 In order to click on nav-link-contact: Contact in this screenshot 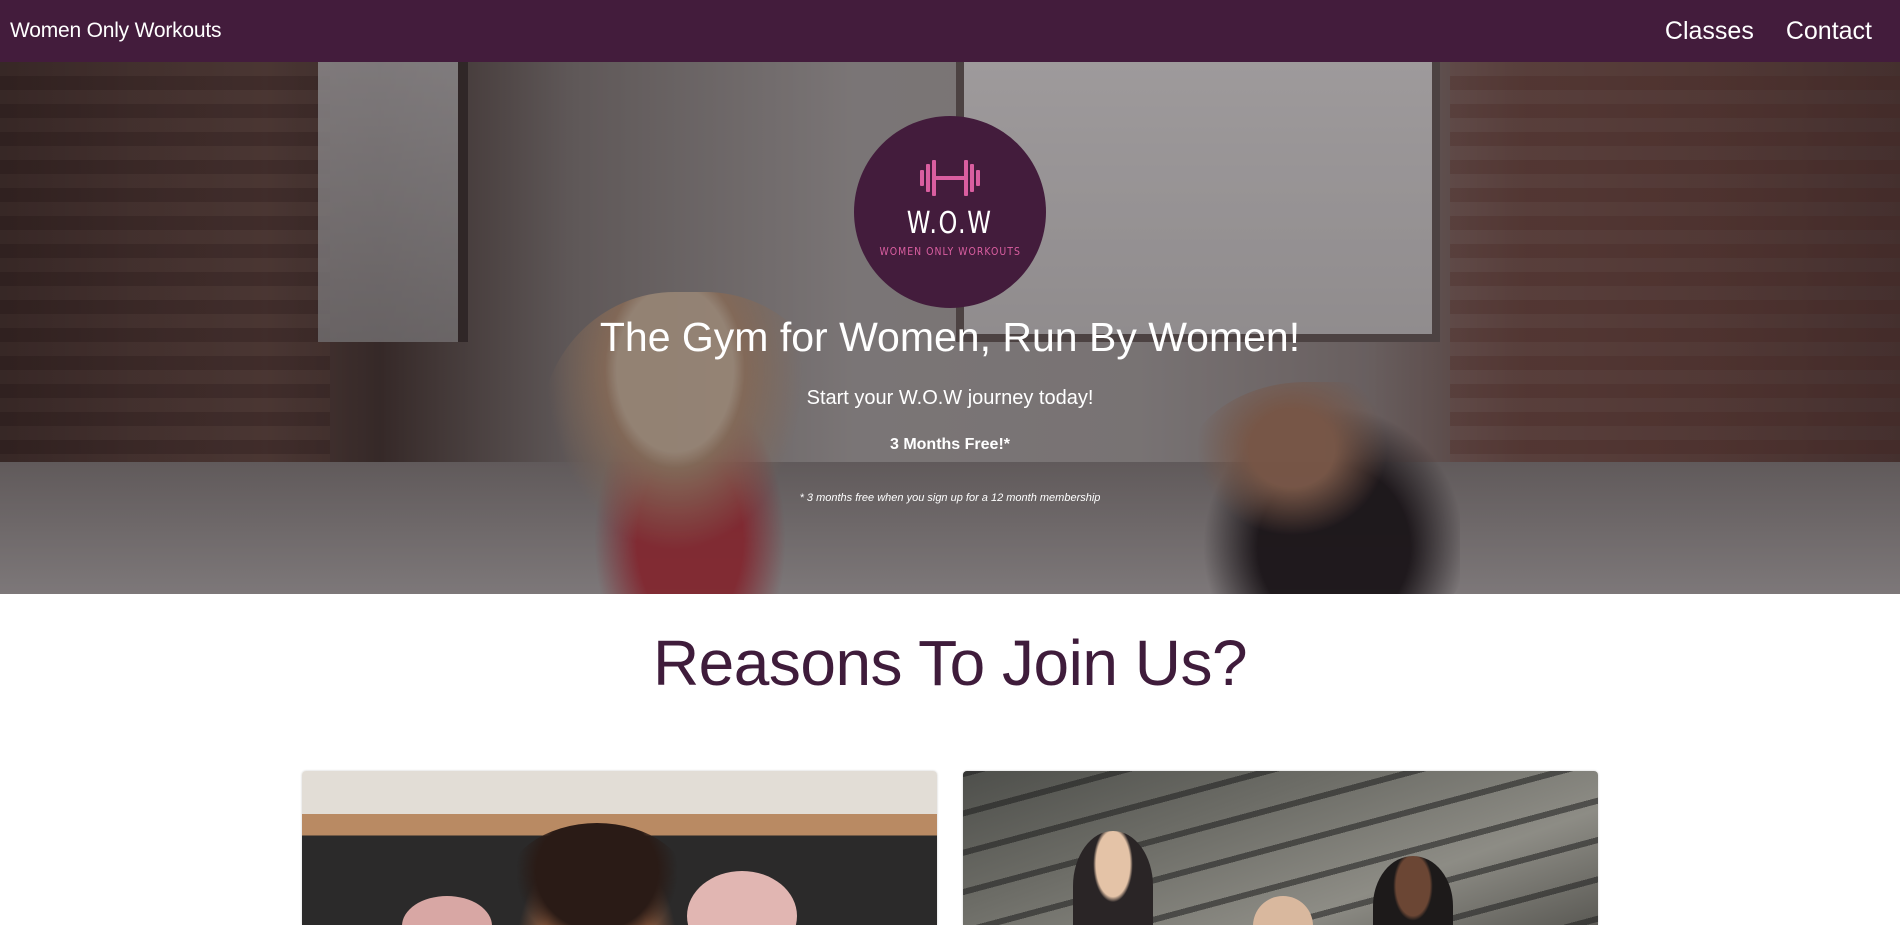, I will do `click(1829, 31)`.